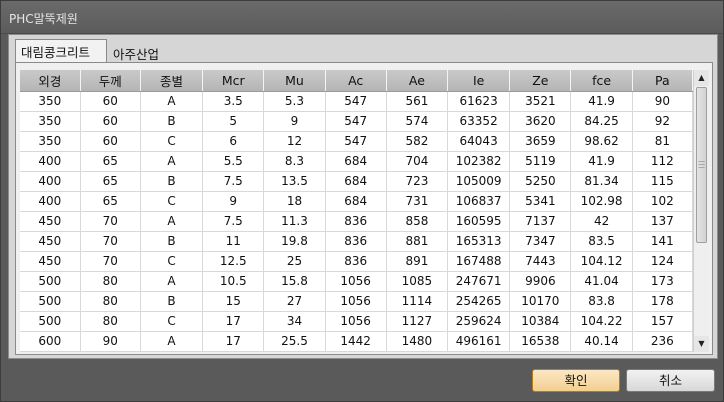 The width and height of the screenshot is (724, 402). I want to click on table-cell: 704, so click(417, 161).